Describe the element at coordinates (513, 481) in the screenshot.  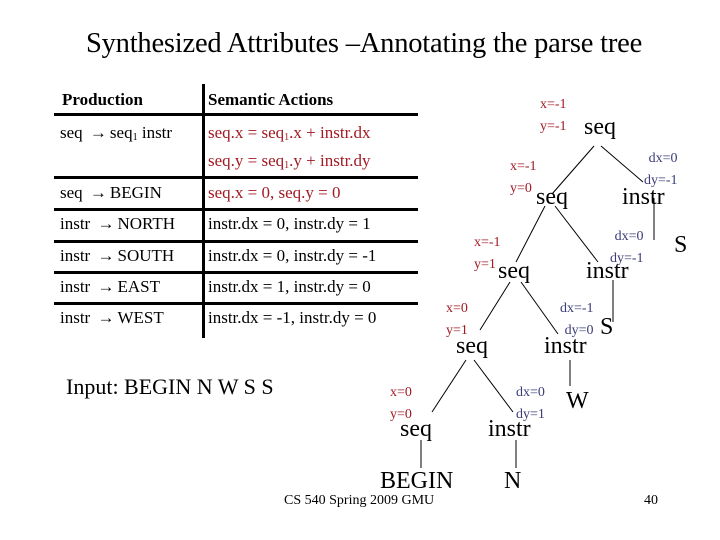
I see `tree-leaf-n: N` at that location.